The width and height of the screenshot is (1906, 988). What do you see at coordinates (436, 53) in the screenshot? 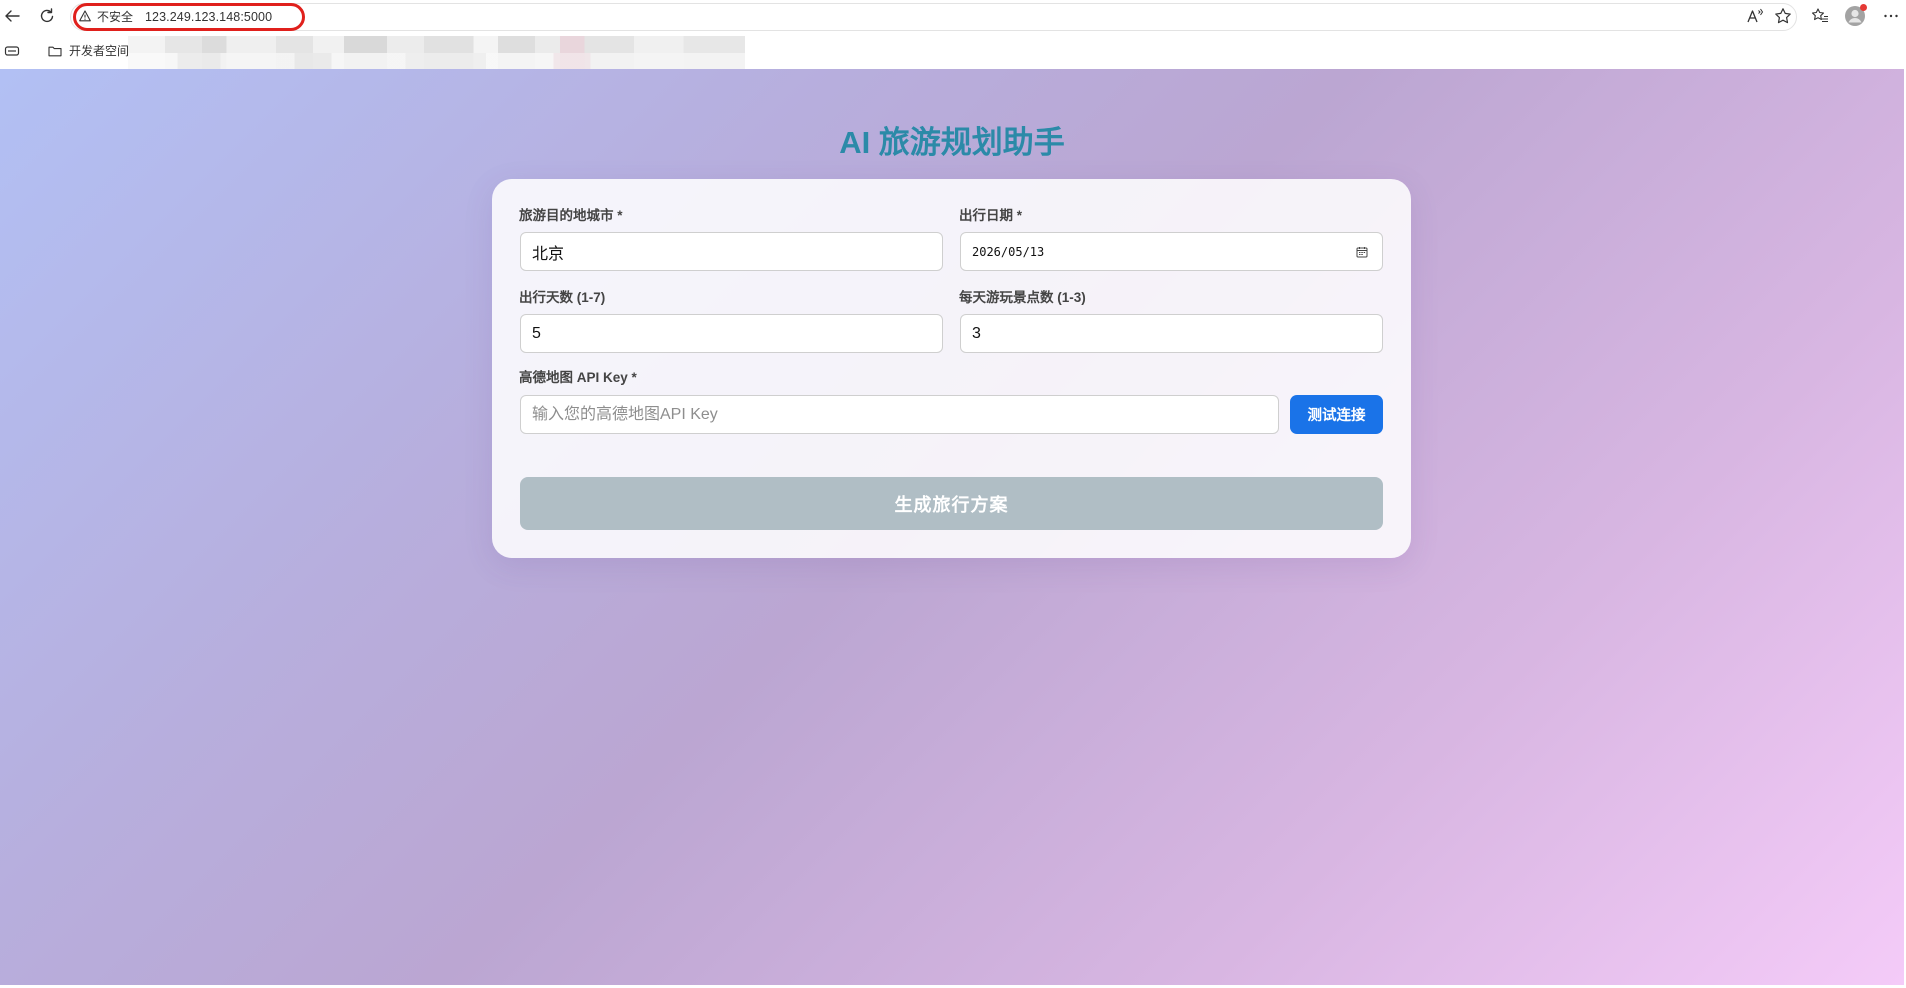
I see `redacted-bookmarks` at bounding box center [436, 53].